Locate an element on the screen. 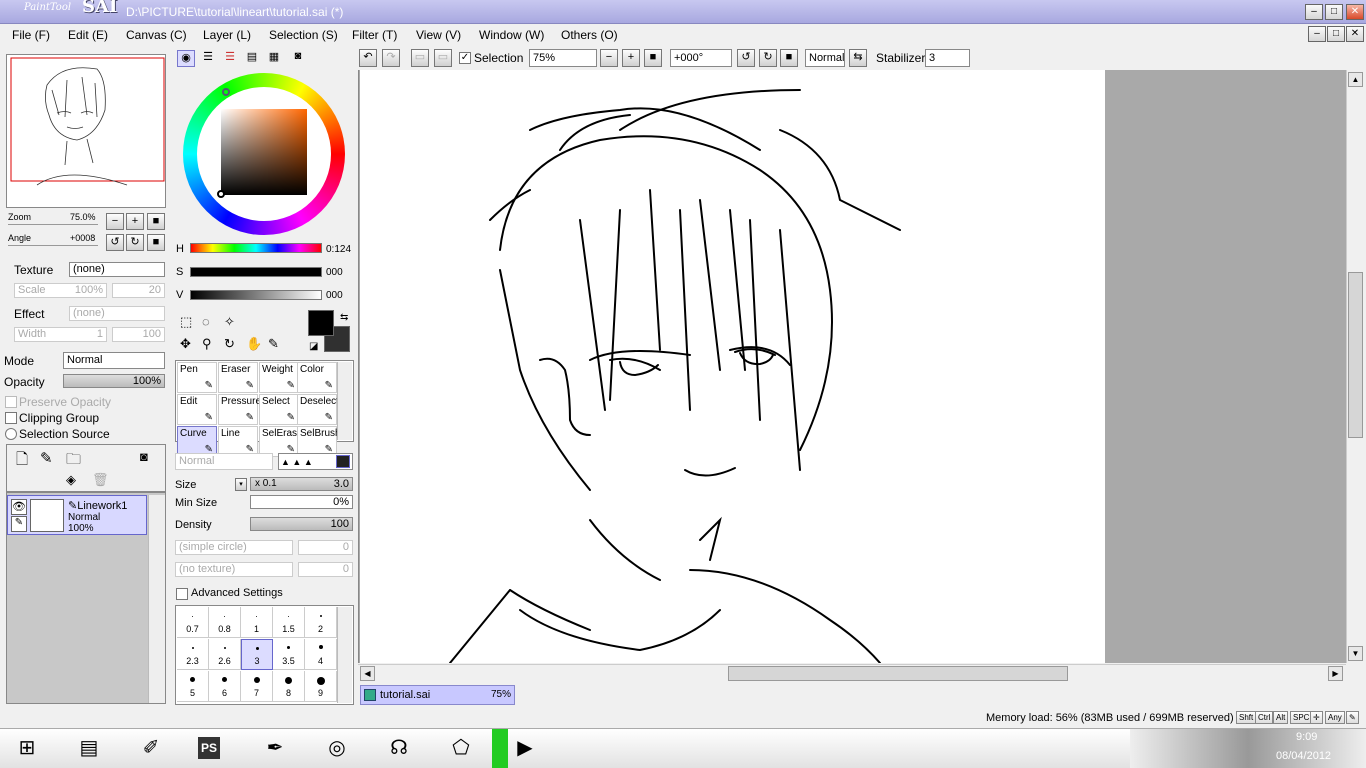 The width and height of the screenshot is (1366, 768). angle-select: +000° is located at coordinates (701, 58).